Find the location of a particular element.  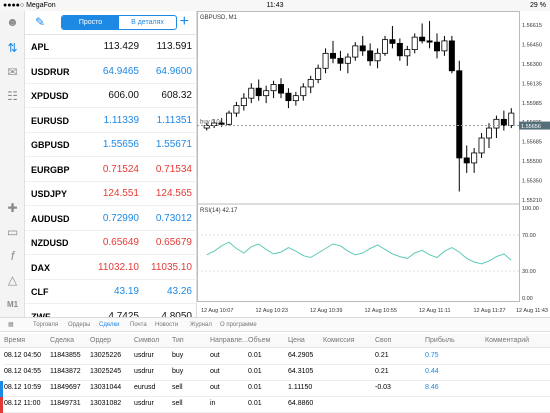

column-header: Время is located at coordinates (14, 340).